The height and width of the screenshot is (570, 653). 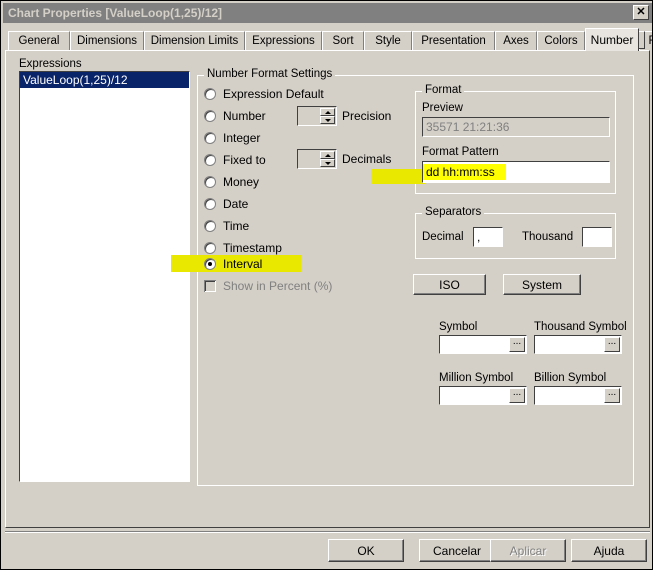 What do you see at coordinates (570, 378) in the screenshot?
I see `billion-symbol-label: Billion Symbol` at bounding box center [570, 378].